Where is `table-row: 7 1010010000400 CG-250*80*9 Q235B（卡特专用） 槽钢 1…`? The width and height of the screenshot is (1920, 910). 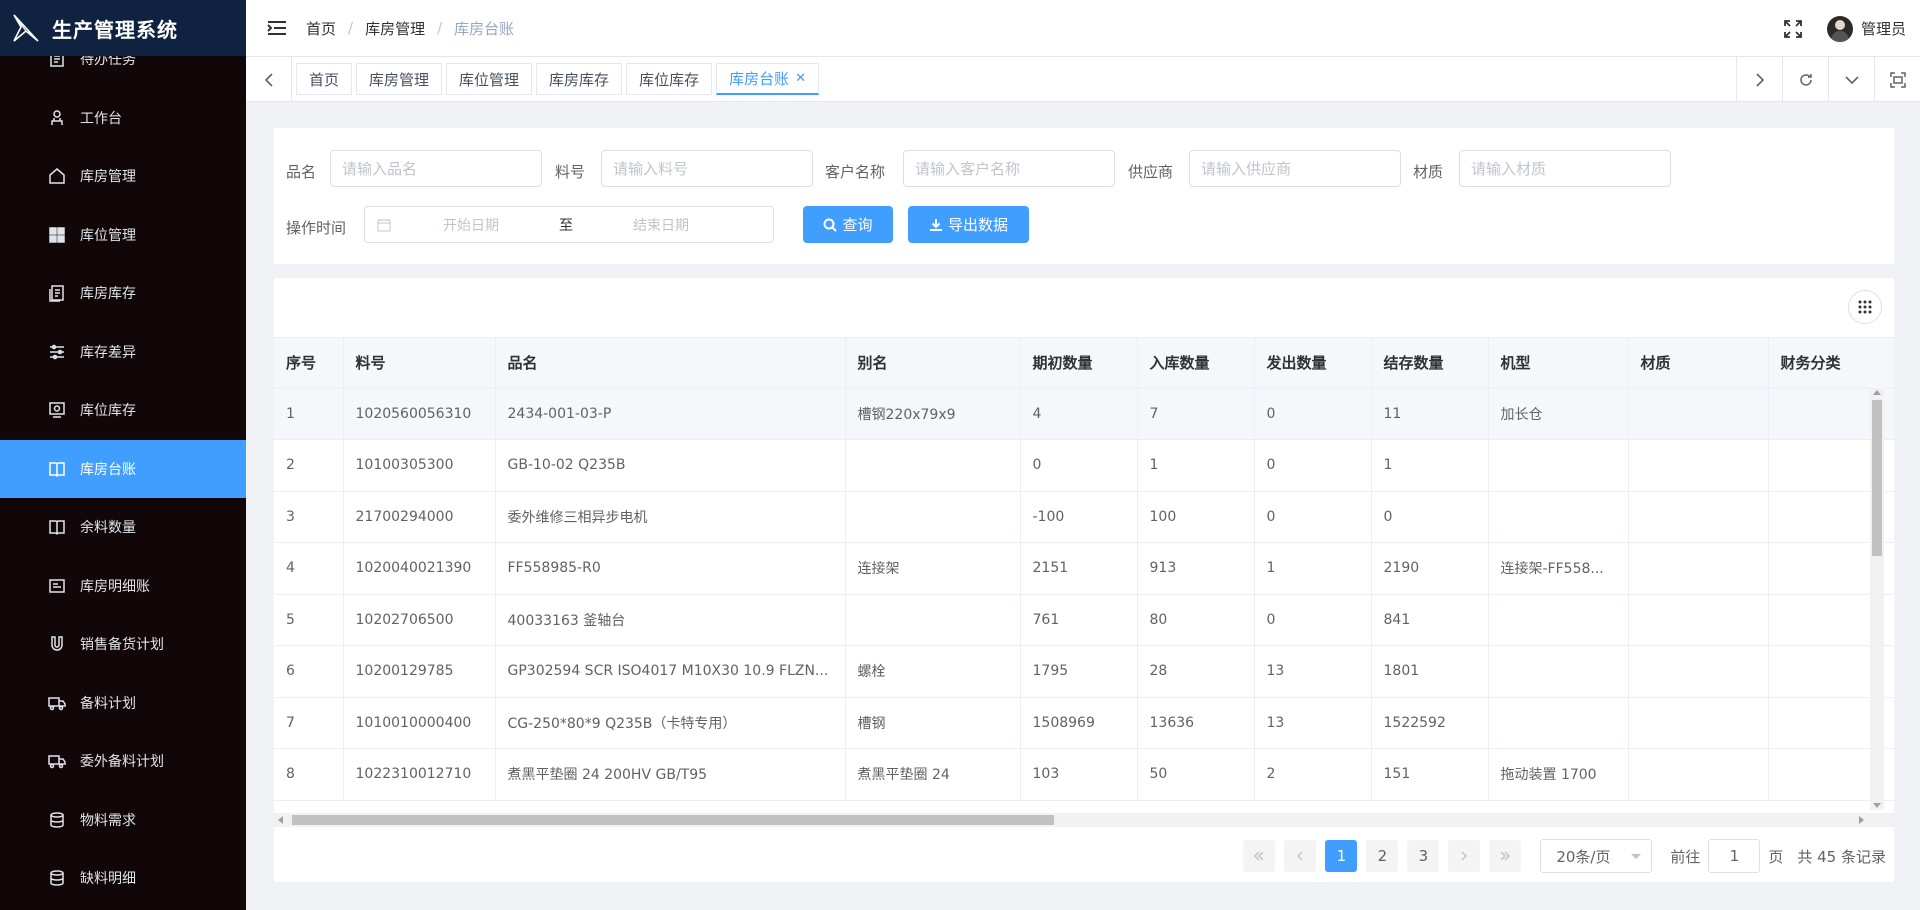 table-row: 7 1010010000400 CG-250*80*9 Q235B（卡特专用） 槽钢 1… is located at coordinates (1084, 723).